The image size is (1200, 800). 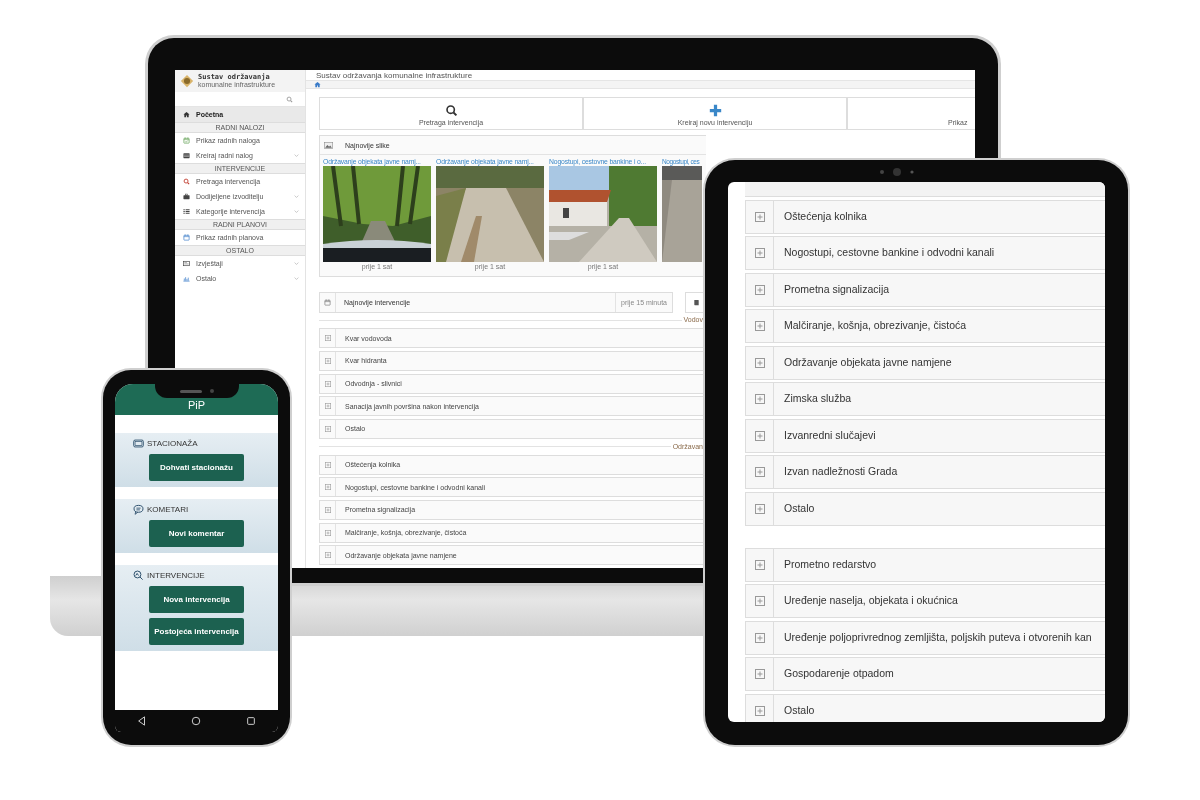 What do you see at coordinates (250, 721) in the screenshot?
I see `recent-apps-icon` at bounding box center [250, 721].